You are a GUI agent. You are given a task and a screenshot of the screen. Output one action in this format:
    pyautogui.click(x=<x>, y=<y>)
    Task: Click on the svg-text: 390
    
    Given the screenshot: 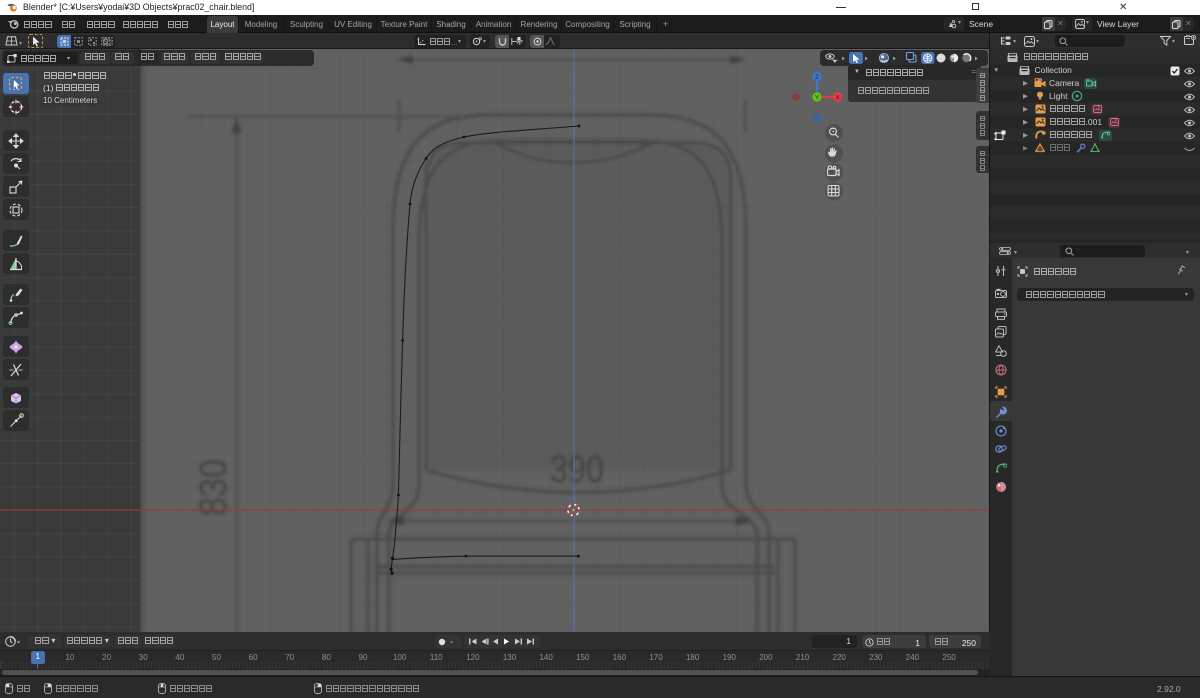 What is the action you would take?
    pyautogui.click(x=577, y=470)
    